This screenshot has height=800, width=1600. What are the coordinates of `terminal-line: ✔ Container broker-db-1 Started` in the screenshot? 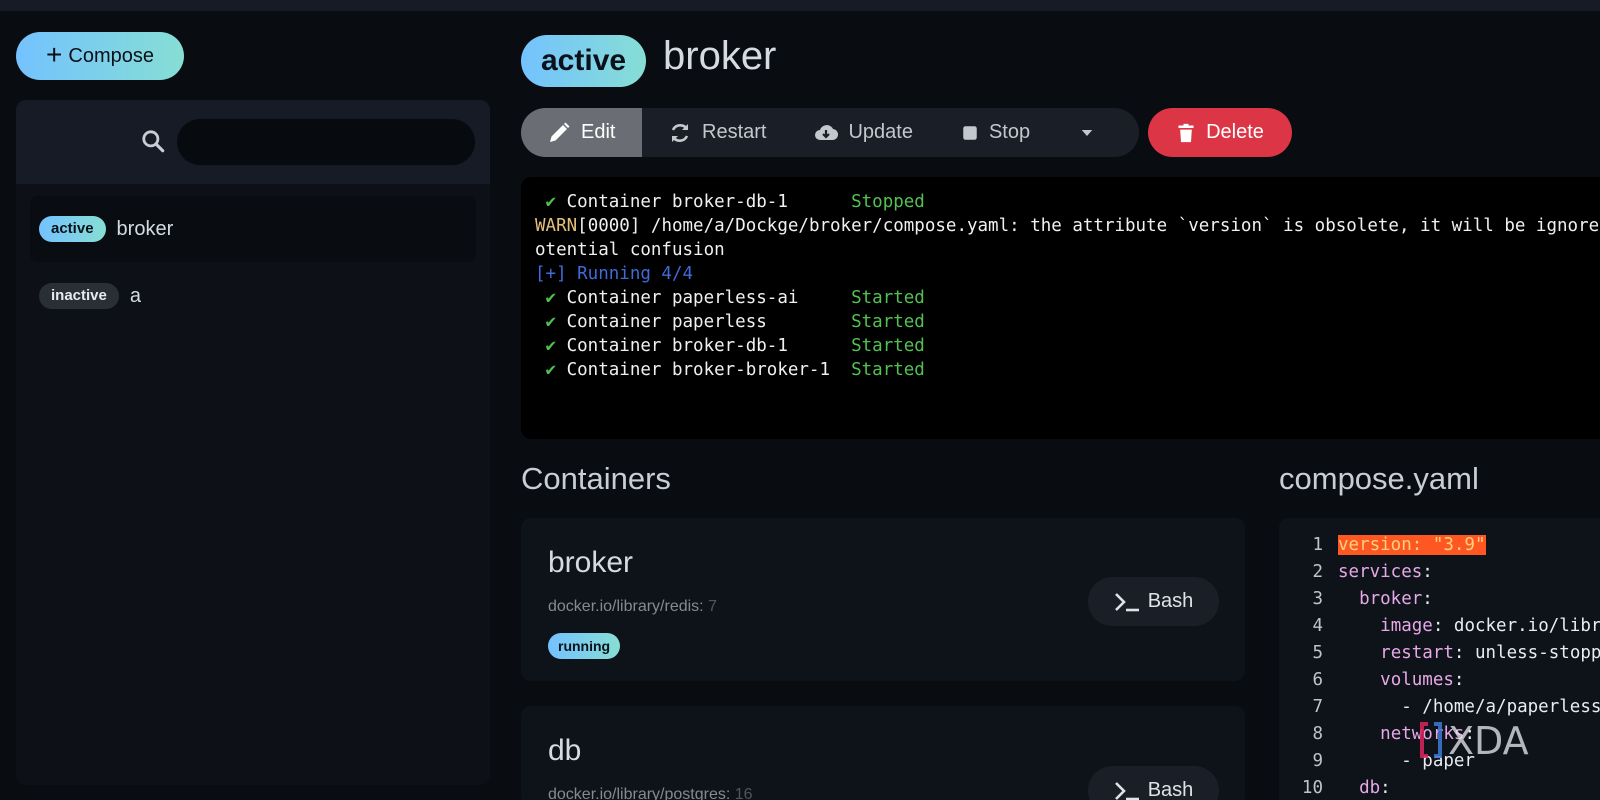 It's located at (730, 346).